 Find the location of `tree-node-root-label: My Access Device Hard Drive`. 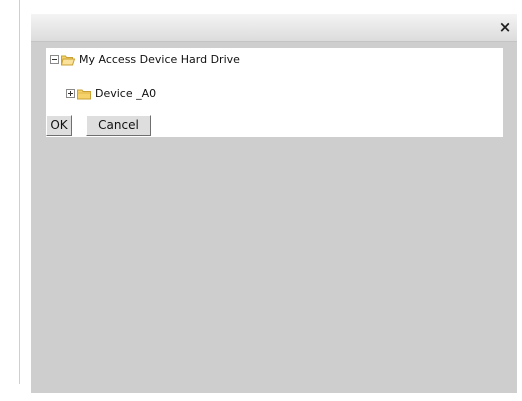

tree-node-root-label: My Access Device Hard Drive is located at coordinates (159, 59).